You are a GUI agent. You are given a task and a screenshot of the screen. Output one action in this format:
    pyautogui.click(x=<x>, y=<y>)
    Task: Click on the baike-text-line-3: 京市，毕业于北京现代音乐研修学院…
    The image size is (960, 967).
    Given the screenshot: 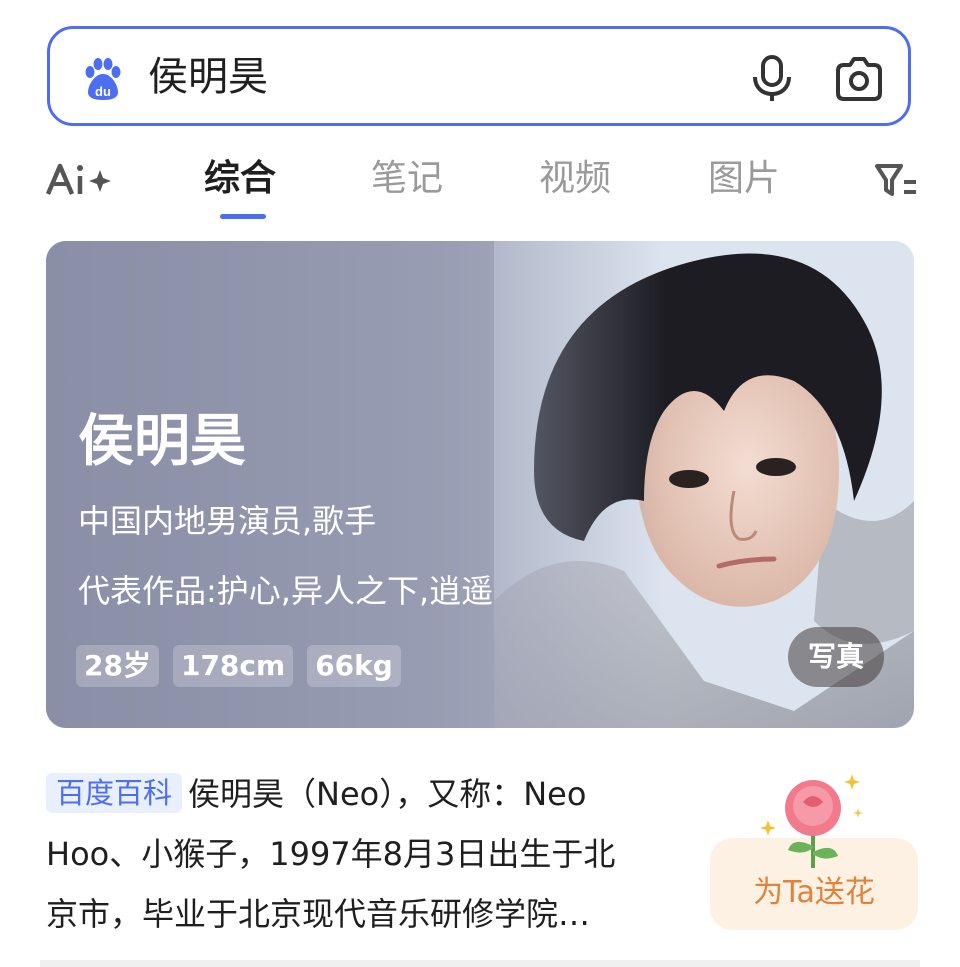 What is the action you would take?
    pyautogui.click(x=318, y=914)
    